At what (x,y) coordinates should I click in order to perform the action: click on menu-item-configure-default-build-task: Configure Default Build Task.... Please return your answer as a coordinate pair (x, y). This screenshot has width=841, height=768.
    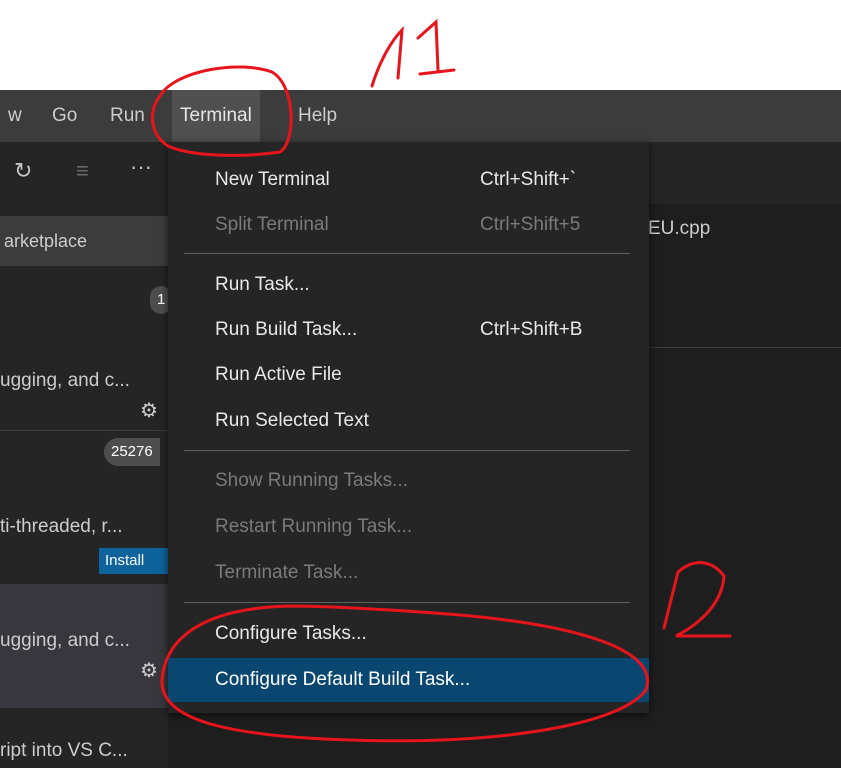
    Looking at the image, I should click on (408, 680).